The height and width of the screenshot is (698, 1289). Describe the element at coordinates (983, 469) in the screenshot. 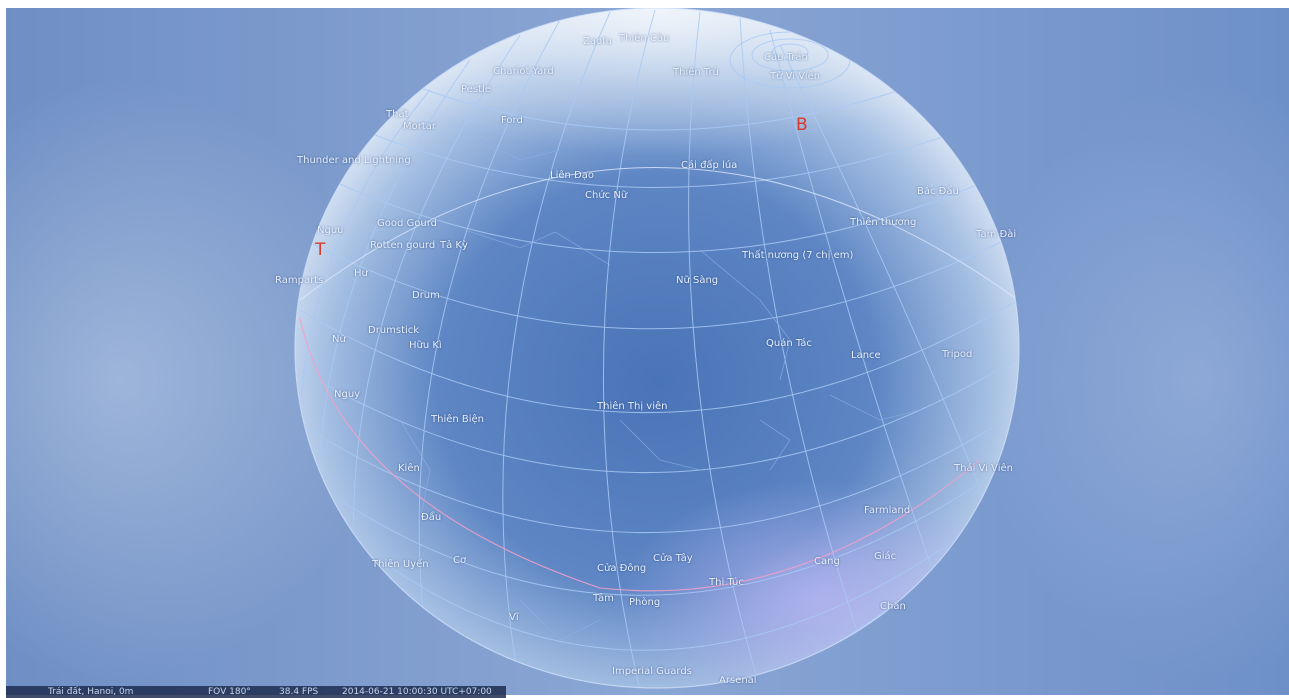

I see `constellation-label: Thái Vi Viên` at that location.